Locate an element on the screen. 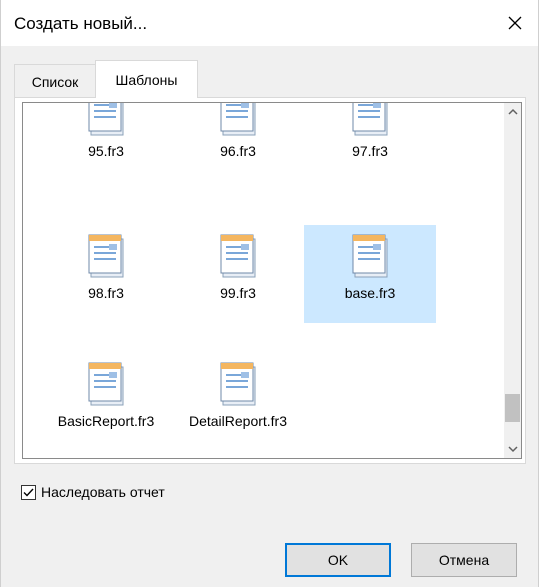 This screenshot has width=539, height=587. cancel-button-label: Отмена is located at coordinates (464, 560).